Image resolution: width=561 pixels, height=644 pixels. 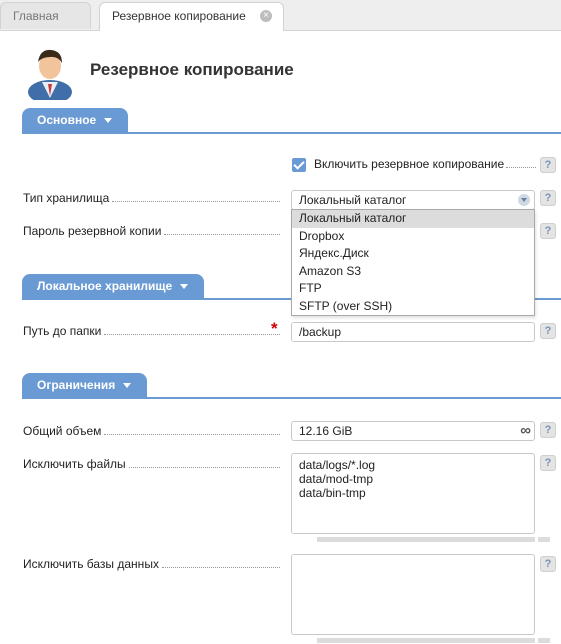 What do you see at coordinates (67, 120) in the screenshot?
I see `section-main-title: Основное` at bounding box center [67, 120].